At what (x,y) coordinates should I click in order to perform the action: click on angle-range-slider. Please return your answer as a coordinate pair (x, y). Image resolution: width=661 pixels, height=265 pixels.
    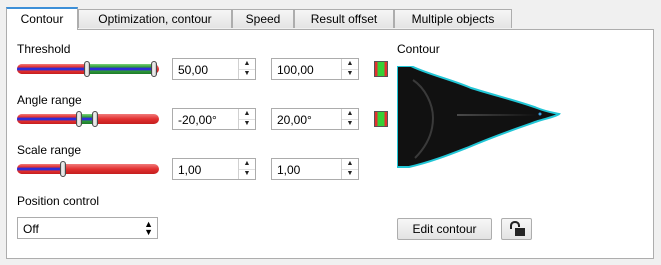
    Looking at the image, I should click on (88, 119).